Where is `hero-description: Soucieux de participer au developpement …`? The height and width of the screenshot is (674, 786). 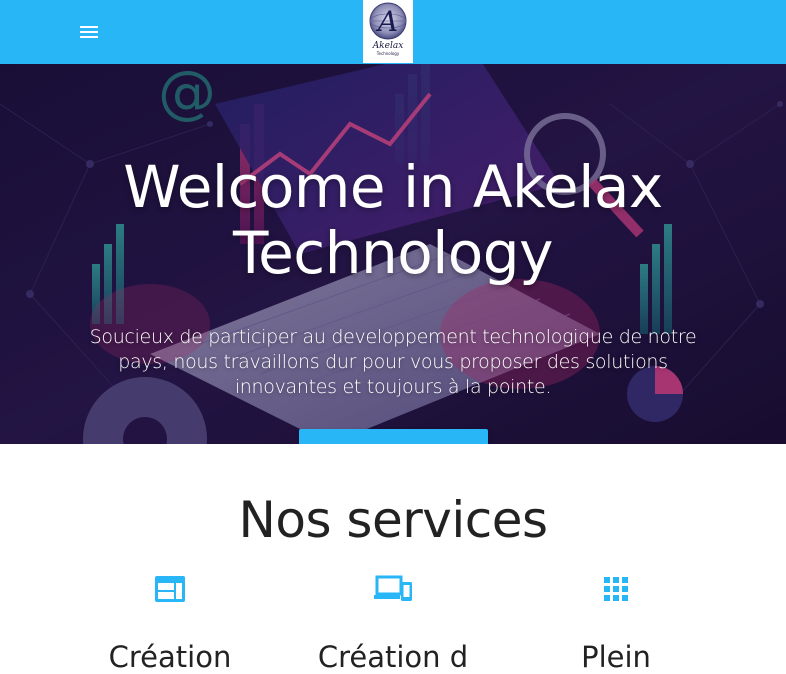 hero-description: Soucieux de participer au developpement … is located at coordinates (393, 362).